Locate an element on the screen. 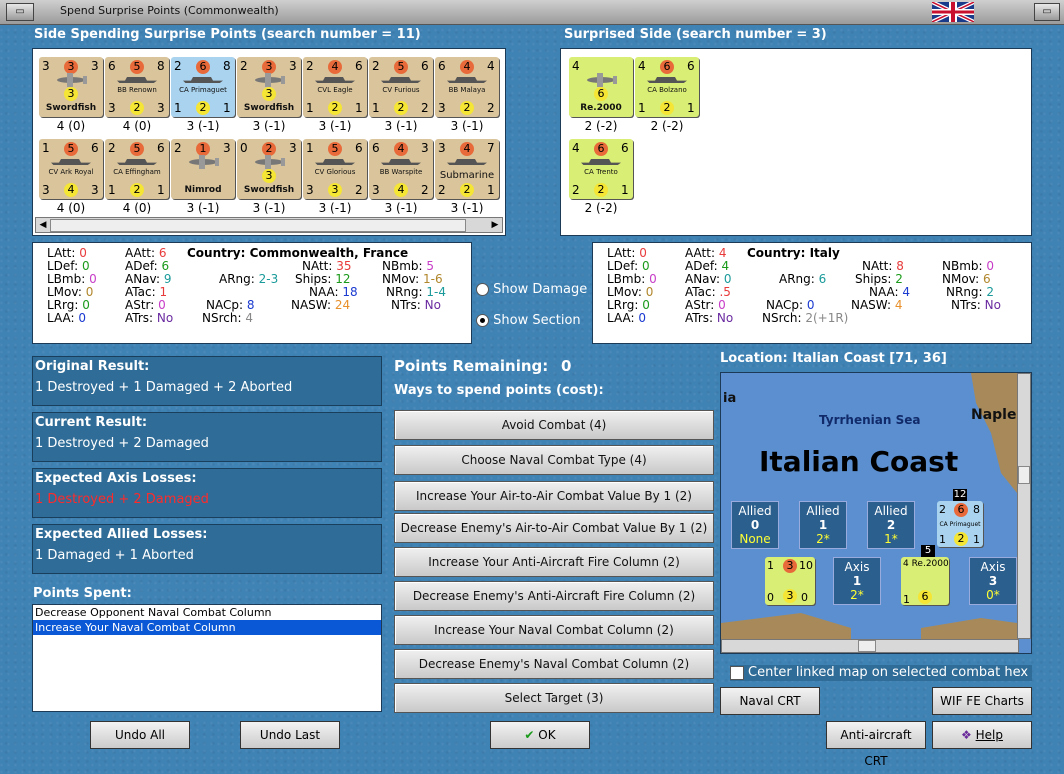 Image resolution: width=1064 pixels, height=774 pixels. unit-counter: 1 5 6 CV Glorious 3 3 2 is located at coordinates (335, 169).